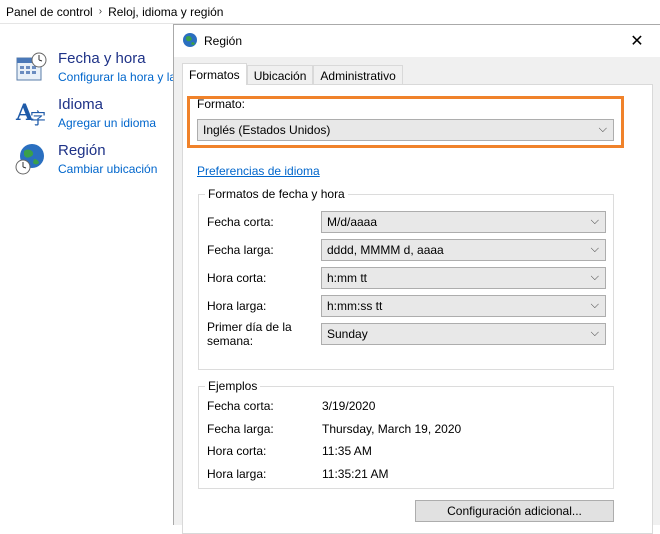 The image size is (660, 534). Describe the element at coordinates (392, 429) in the screenshot. I see `example-long-date-value: Thursday, March 19, 2020` at that location.